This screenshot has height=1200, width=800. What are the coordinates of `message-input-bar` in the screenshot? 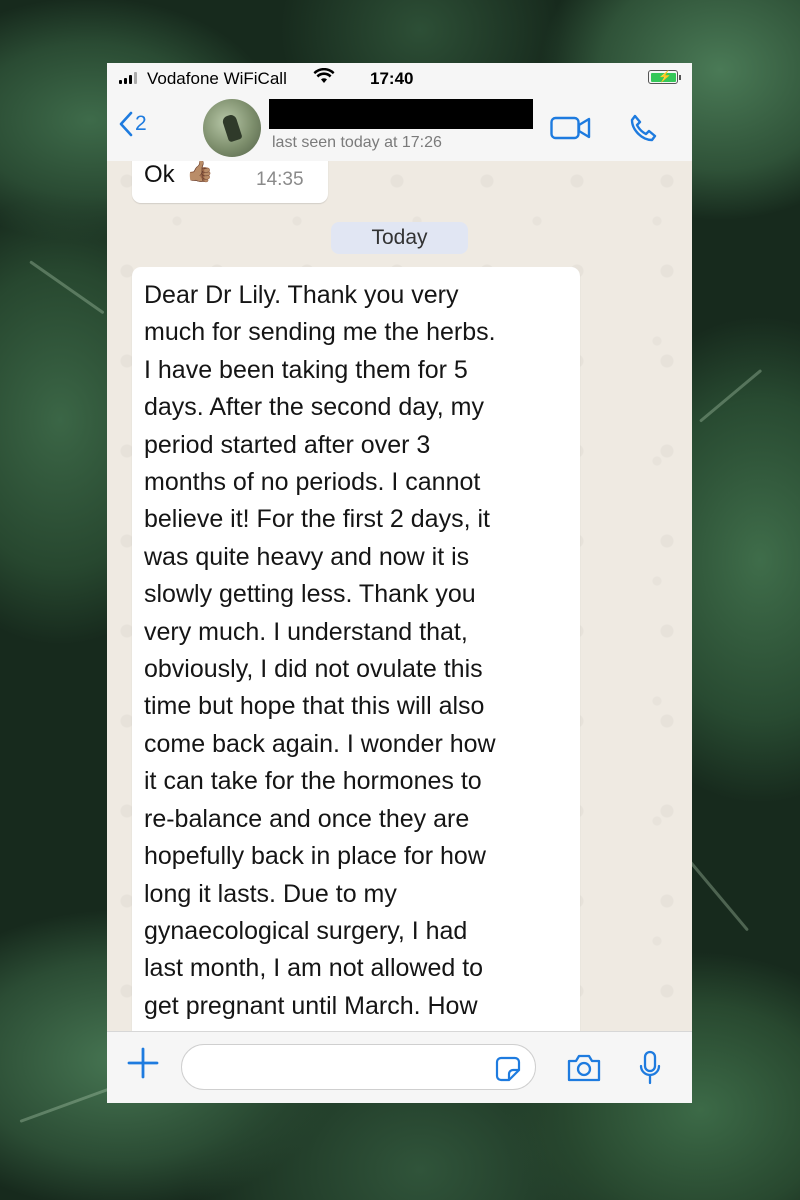 It's located at (399, 1067).